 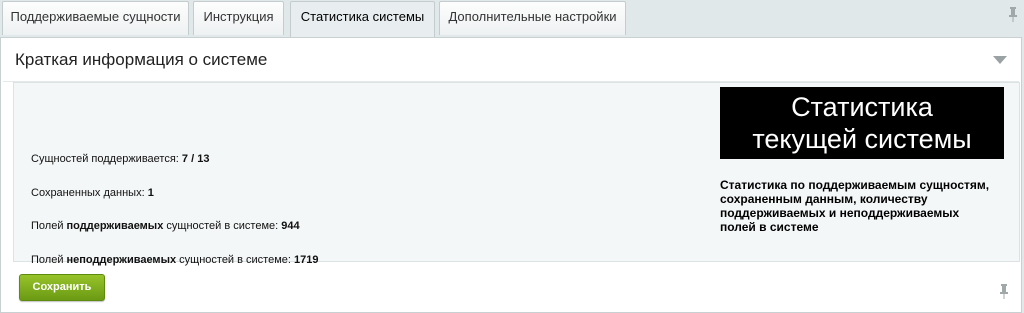 I want to click on stat-saved-data: Сохраненных данных: 1, so click(x=92, y=193).